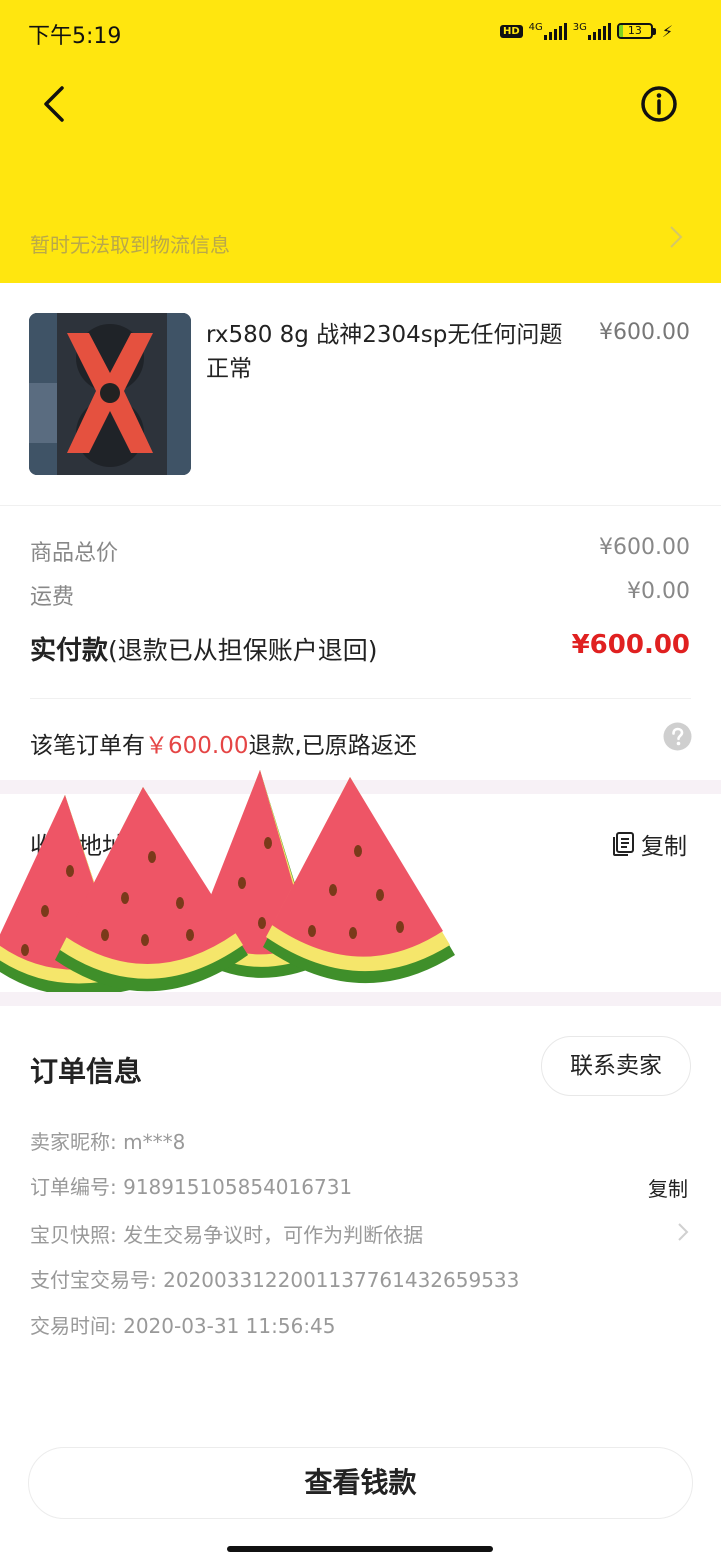  I want to click on status-indicators: HD 4G 3G 13 ⚡, so click(586, 31).